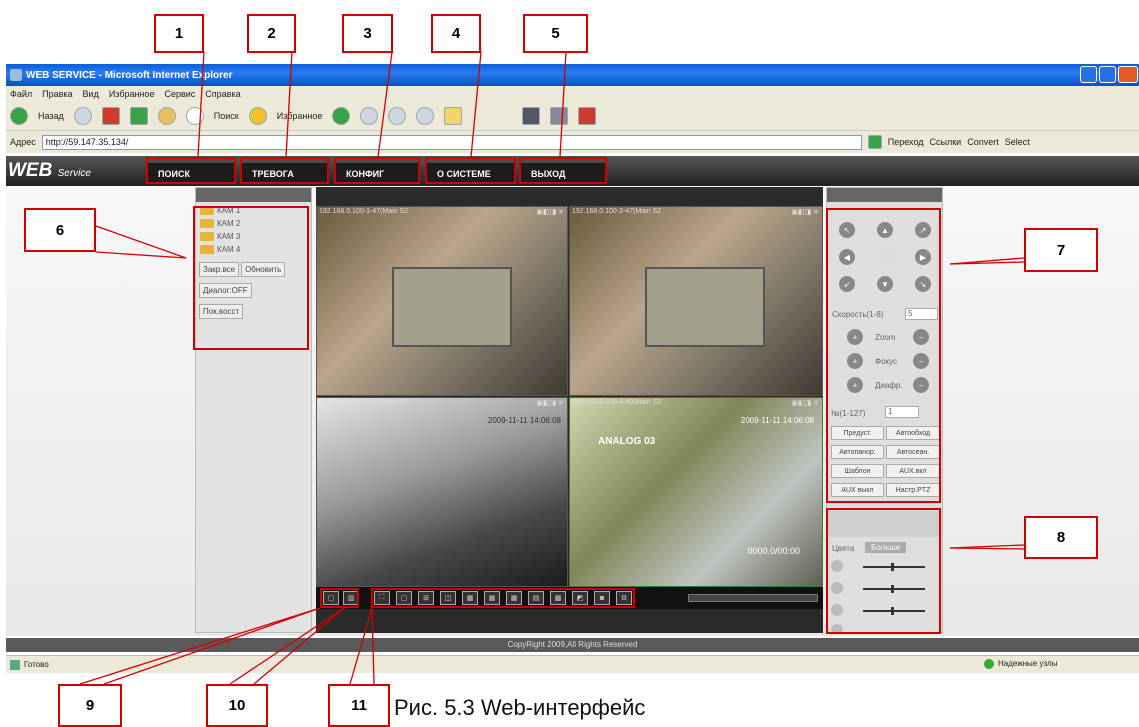 Image resolution: width=1139 pixels, height=727 pixels. Describe the element at coordinates (451, 142) in the screenshot. I see `address-input: http://59.147.35.134/` at that location.